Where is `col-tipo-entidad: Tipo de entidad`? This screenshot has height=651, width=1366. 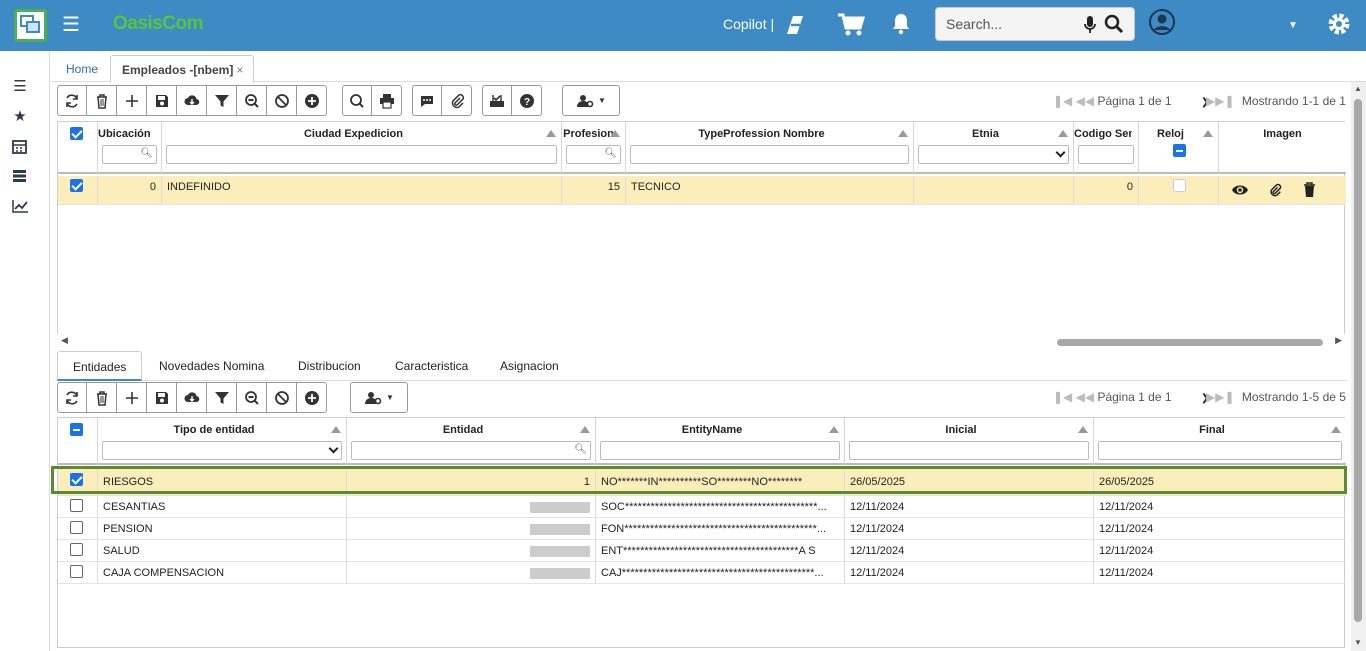
col-tipo-entidad: Tipo de entidad is located at coordinates (222, 441).